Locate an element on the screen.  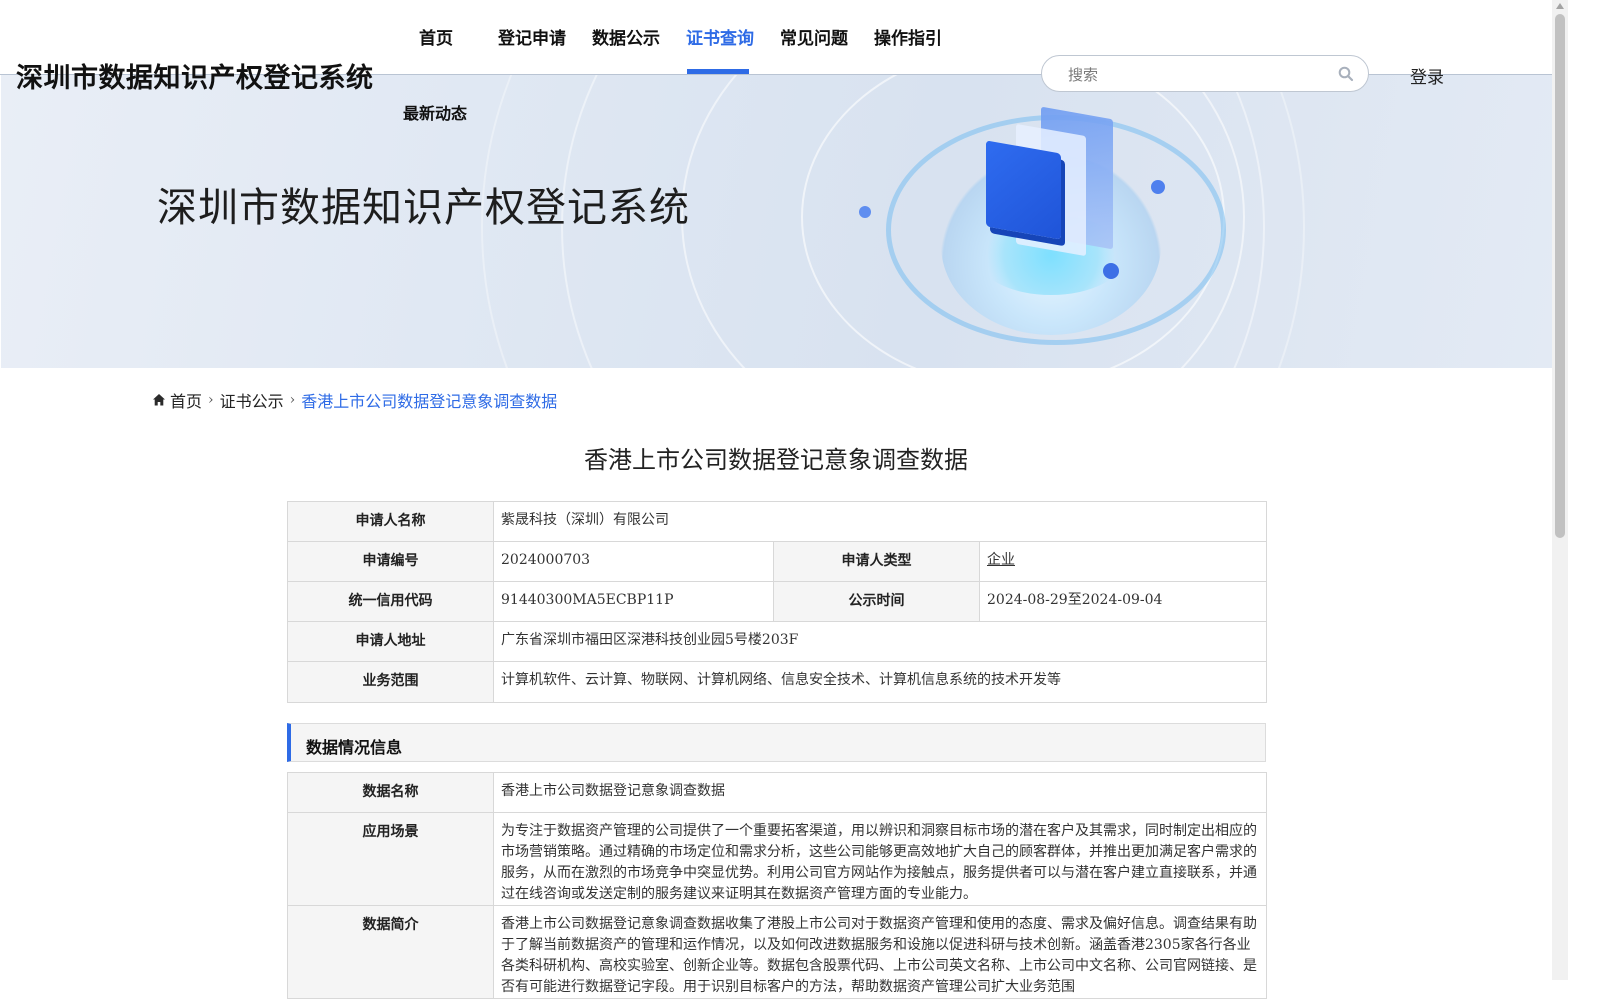
applicant-name-value: 紫晟科技（深圳）有限公司 is located at coordinates (880, 521).